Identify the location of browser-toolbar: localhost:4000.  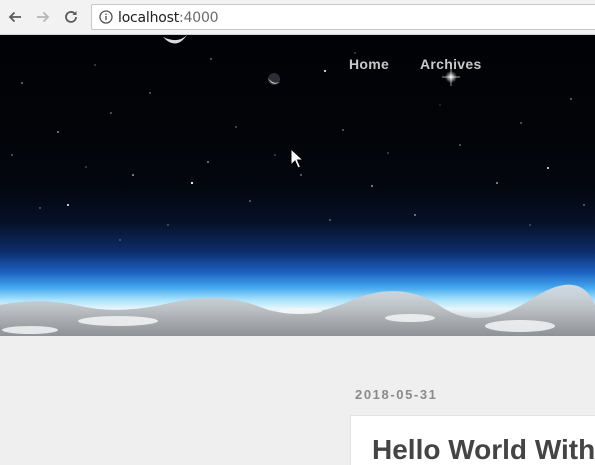
(297, 17).